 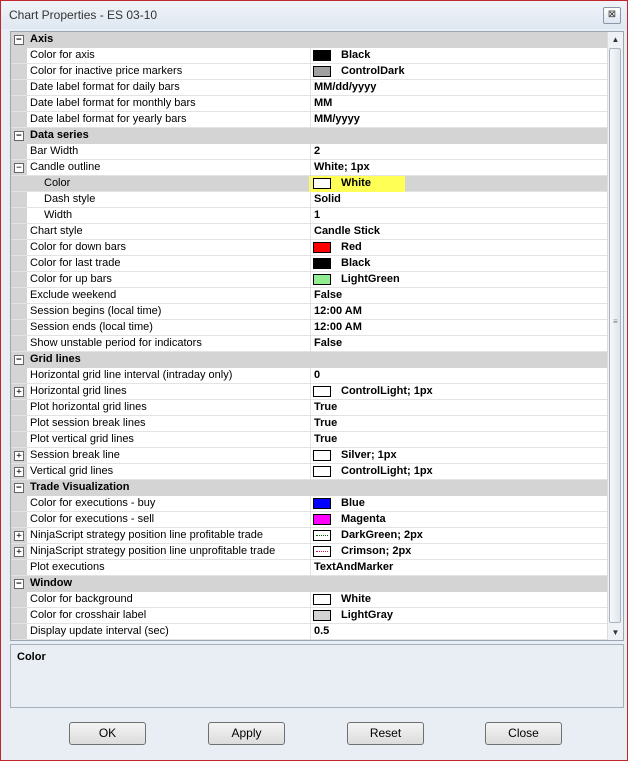 What do you see at coordinates (367, 615) in the screenshot?
I see `property-value: LightGray` at bounding box center [367, 615].